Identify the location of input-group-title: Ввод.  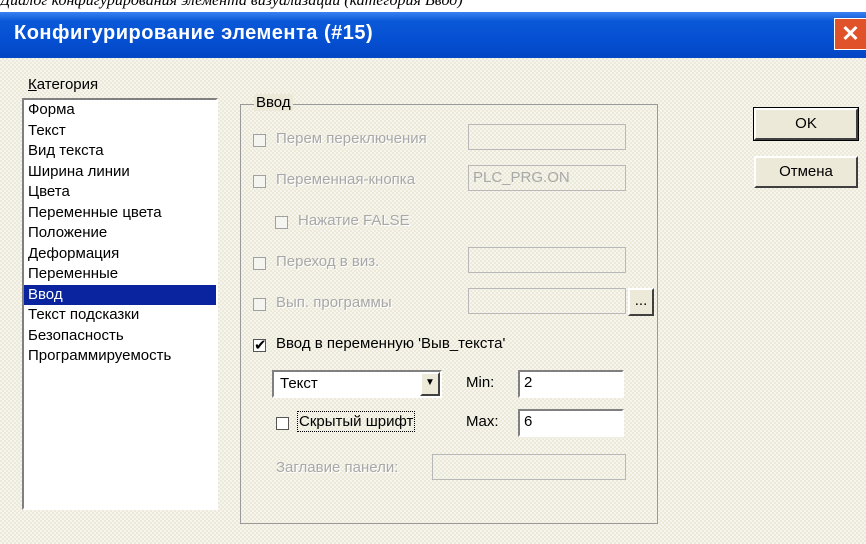
(273, 102).